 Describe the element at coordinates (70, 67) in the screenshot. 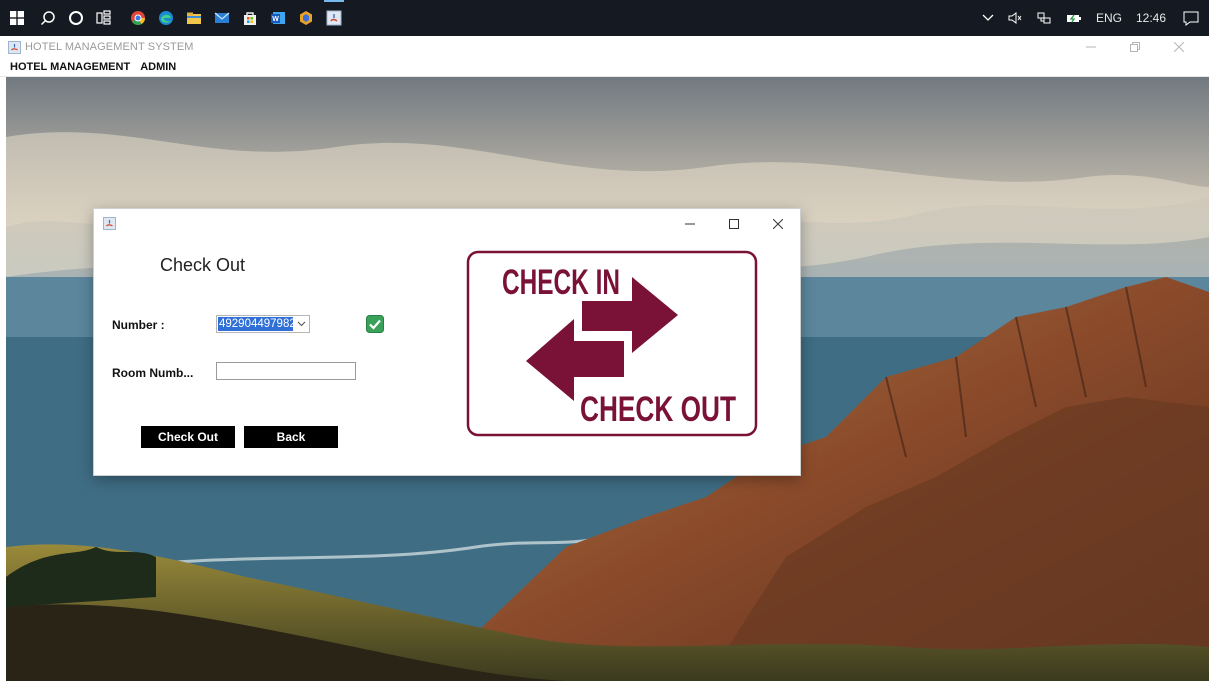

I see `menu-hotel-management: HOTEL MANAGEMENT` at that location.